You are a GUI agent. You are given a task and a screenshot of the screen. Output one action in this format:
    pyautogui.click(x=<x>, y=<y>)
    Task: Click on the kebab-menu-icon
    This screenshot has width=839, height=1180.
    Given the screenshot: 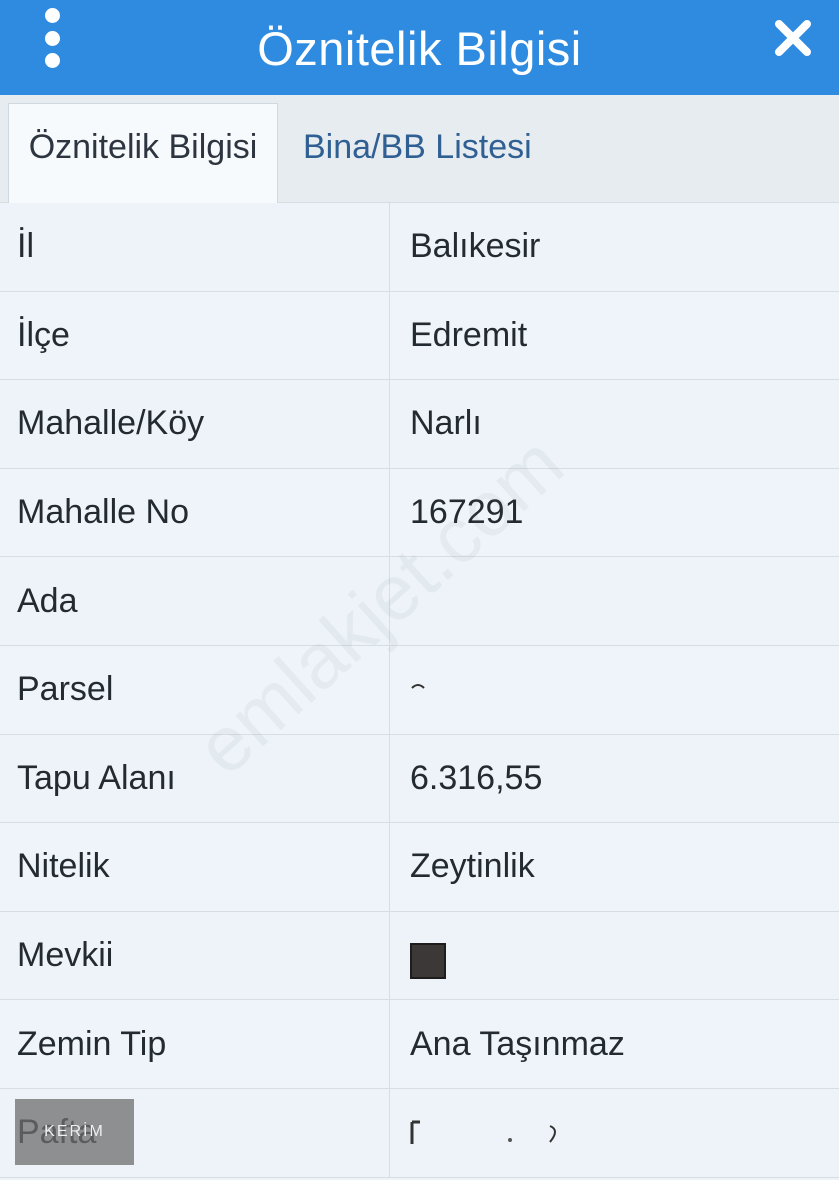 What is the action you would take?
    pyautogui.click(x=52, y=38)
    